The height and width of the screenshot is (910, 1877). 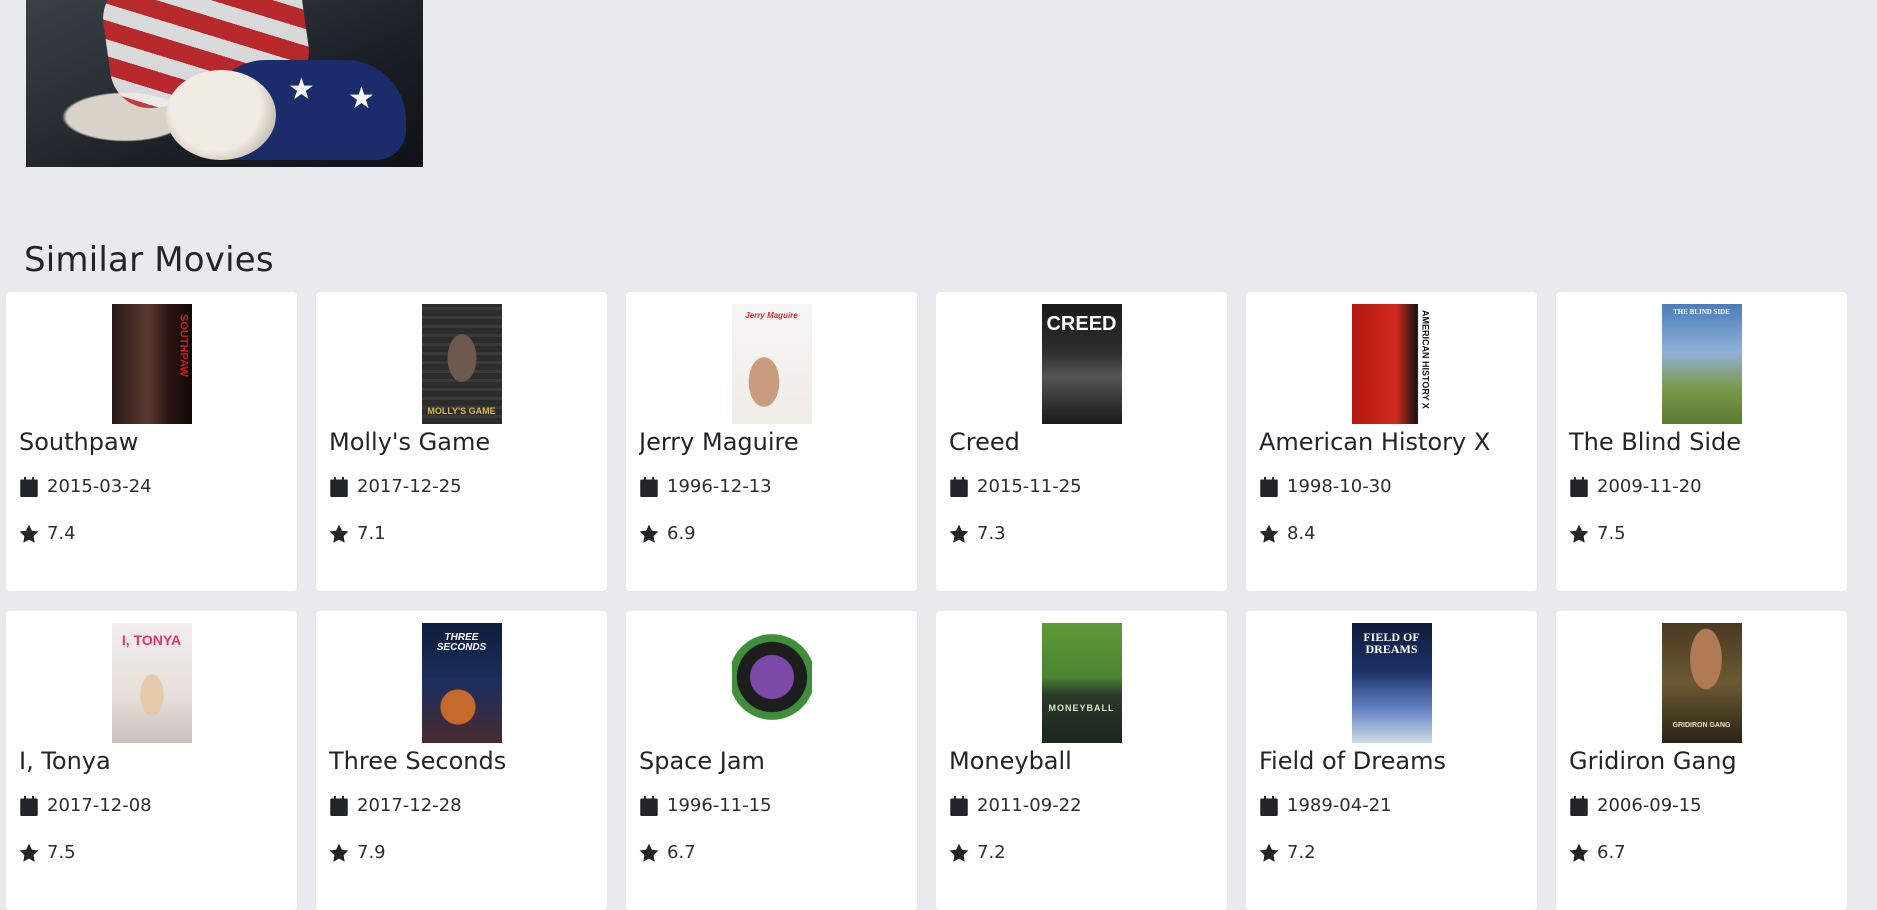 I want to click on movie-title: Space Jam, so click(x=771, y=761).